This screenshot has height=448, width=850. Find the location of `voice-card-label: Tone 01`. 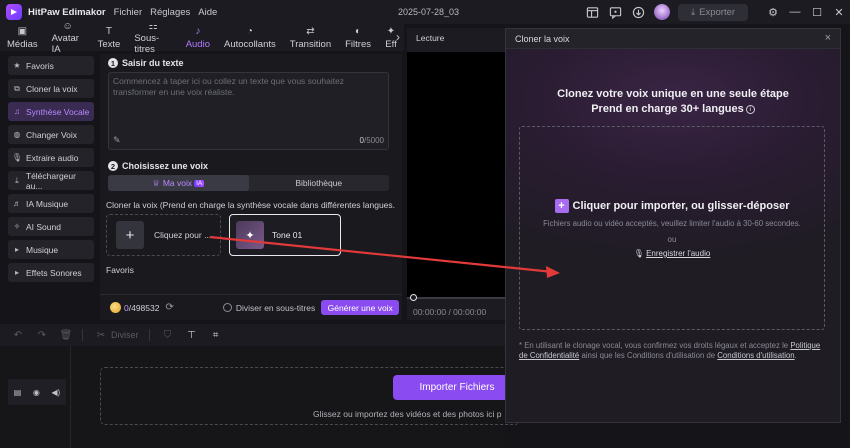

voice-card-label: Tone 01 is located at coordinates (287, 235).